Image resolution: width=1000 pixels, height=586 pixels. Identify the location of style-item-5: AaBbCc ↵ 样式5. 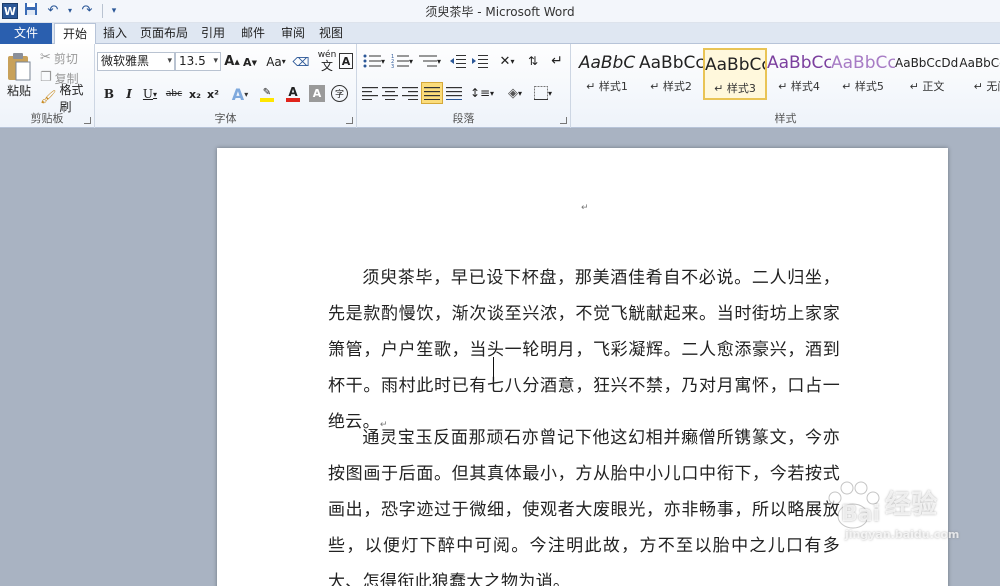
(863, 74).